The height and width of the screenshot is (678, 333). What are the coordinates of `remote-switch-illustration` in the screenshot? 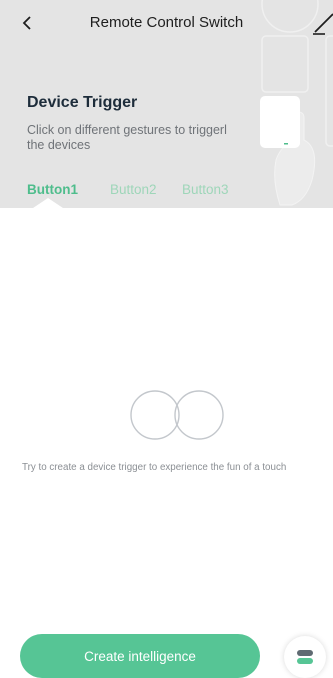 It's located at (296, 103).